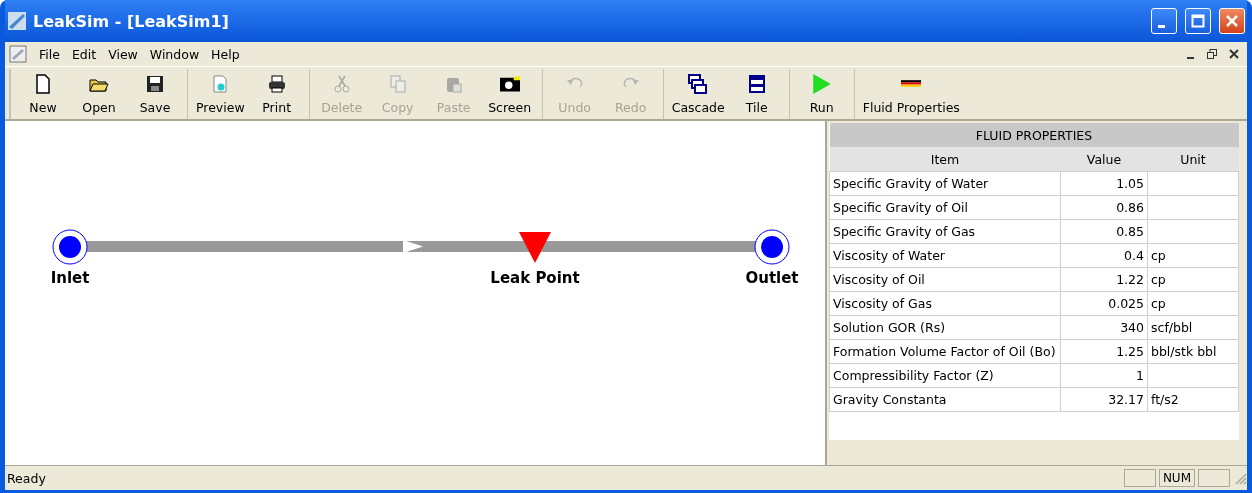  I want to click on resize-grip-icon, so click(1240, 478).